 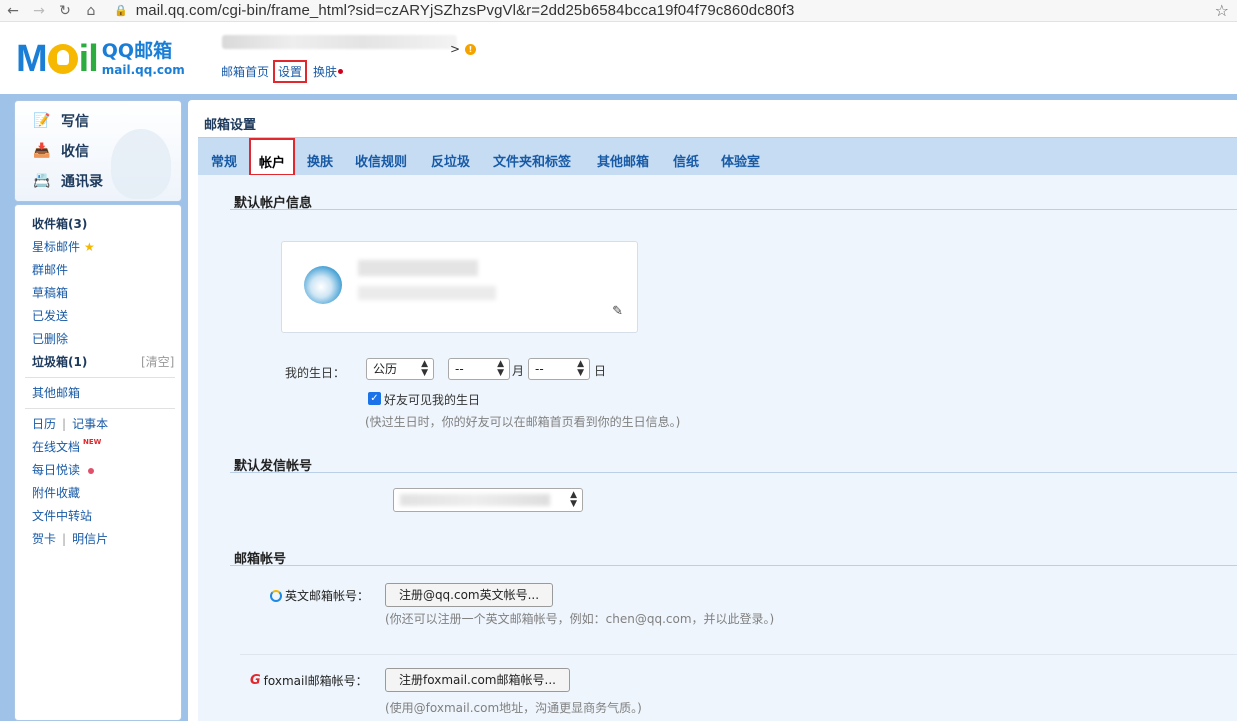 What do you see at coordinates (686, 160) in the screenshot?
I see `tab-stationery: 信纸` at bounding box center [686, 160].